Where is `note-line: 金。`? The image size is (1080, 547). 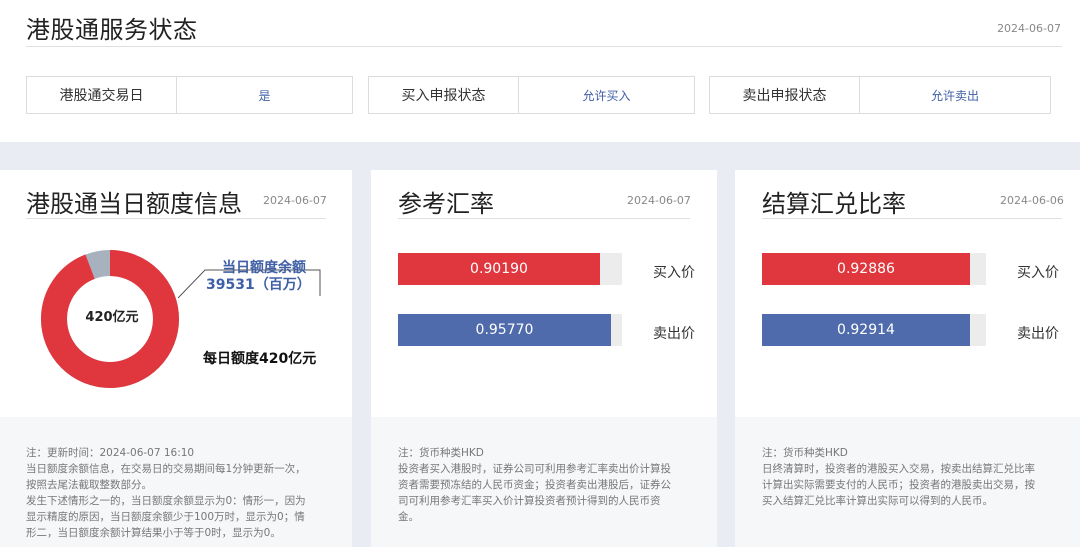
note-line: 金。 is located at coordinates (408, 517).